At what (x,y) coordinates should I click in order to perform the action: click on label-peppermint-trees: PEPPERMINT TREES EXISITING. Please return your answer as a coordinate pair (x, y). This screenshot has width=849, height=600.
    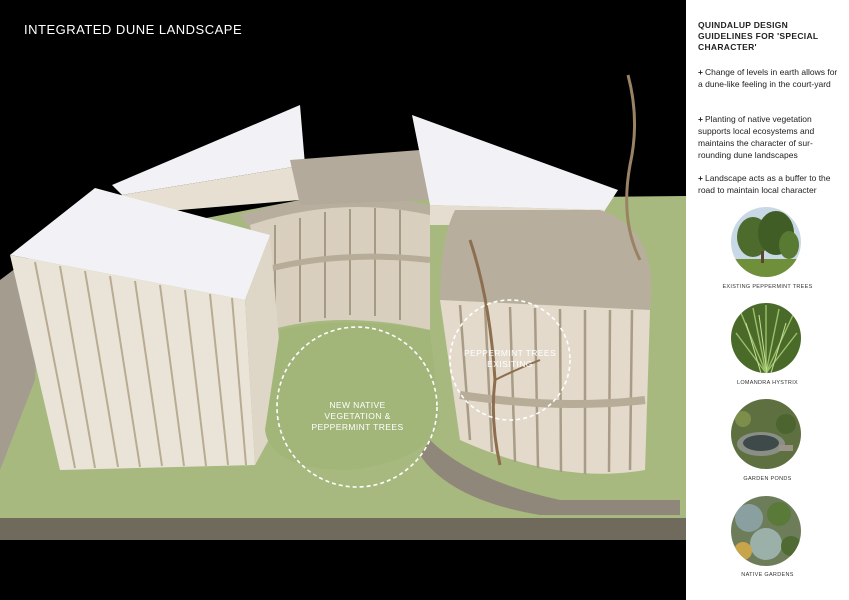
    Looking at the image, I should click on (510, 358).